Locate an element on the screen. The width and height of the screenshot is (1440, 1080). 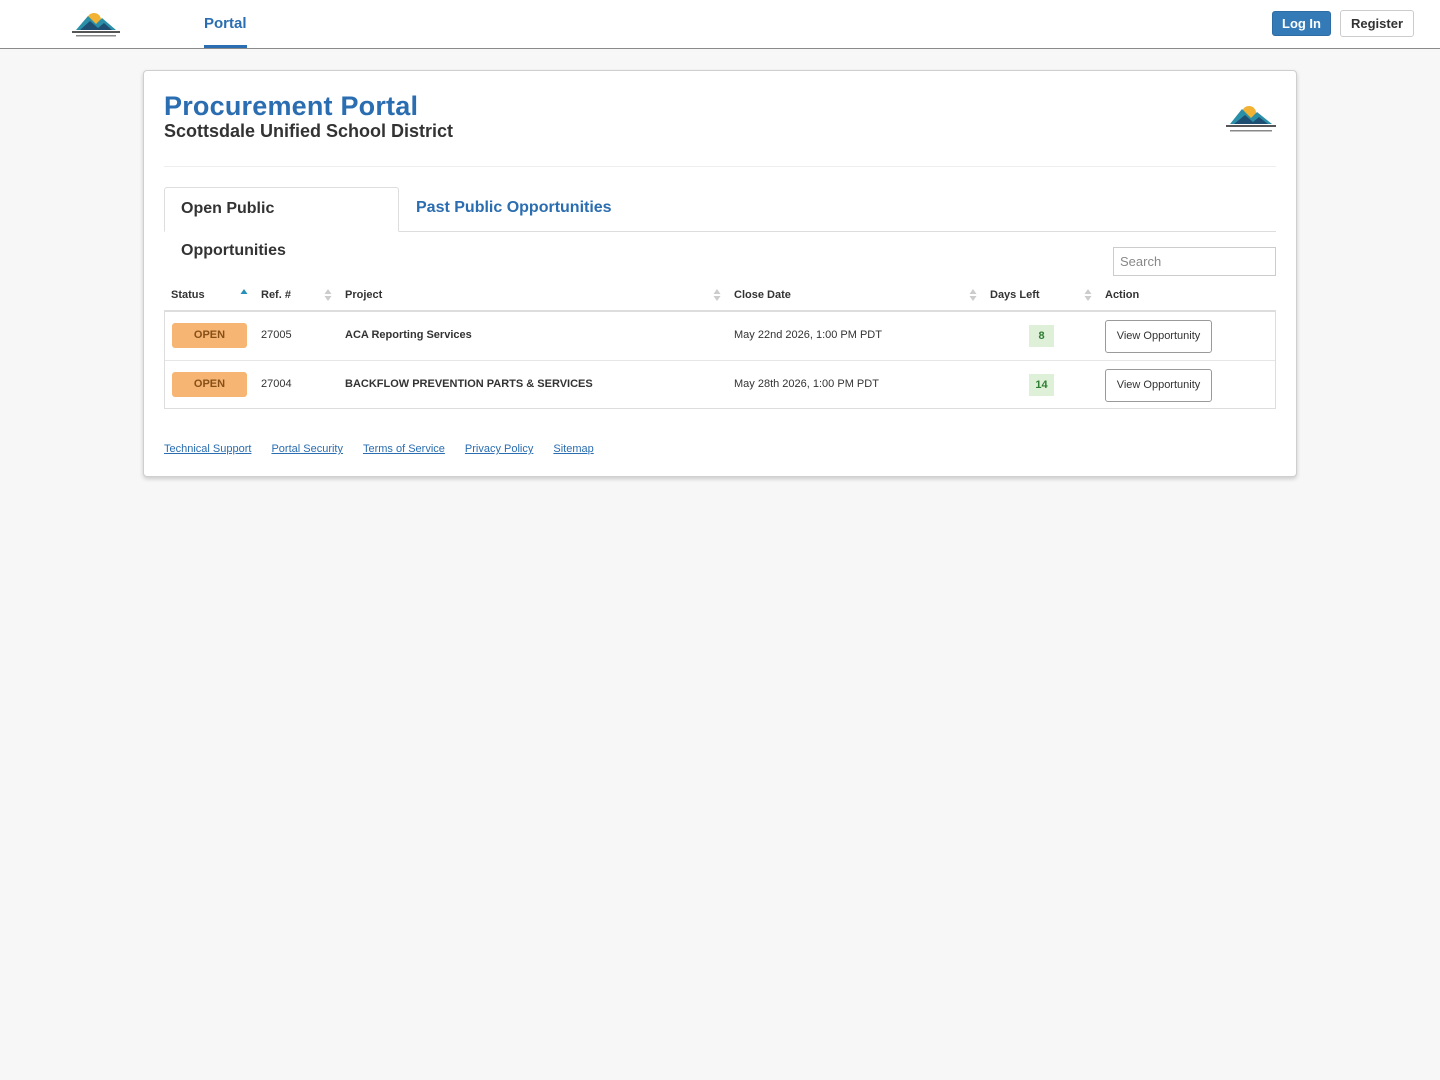
project-name: BACKFLOW PREVENTION PARTS & SERVICES is located at coordinates (469, 384).